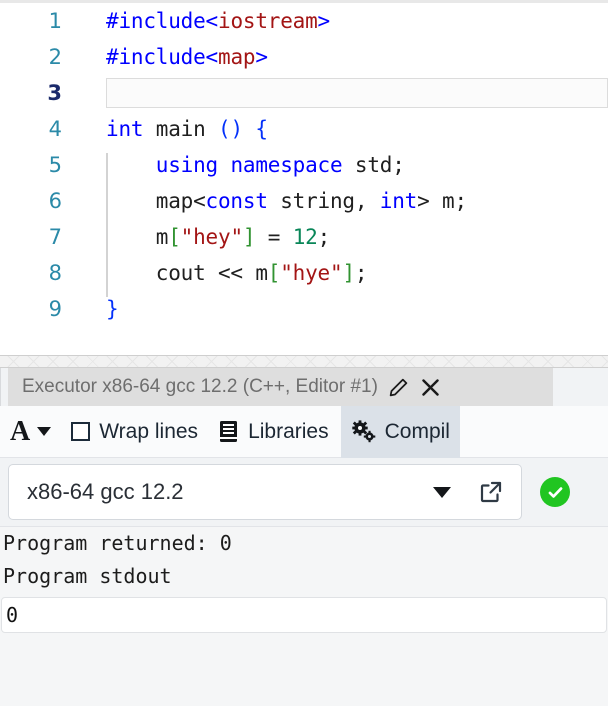 Image resolution: width=608 pixels, height=706 pixels. I want to click on compilation-options-label: Compil, so click(417, 431).